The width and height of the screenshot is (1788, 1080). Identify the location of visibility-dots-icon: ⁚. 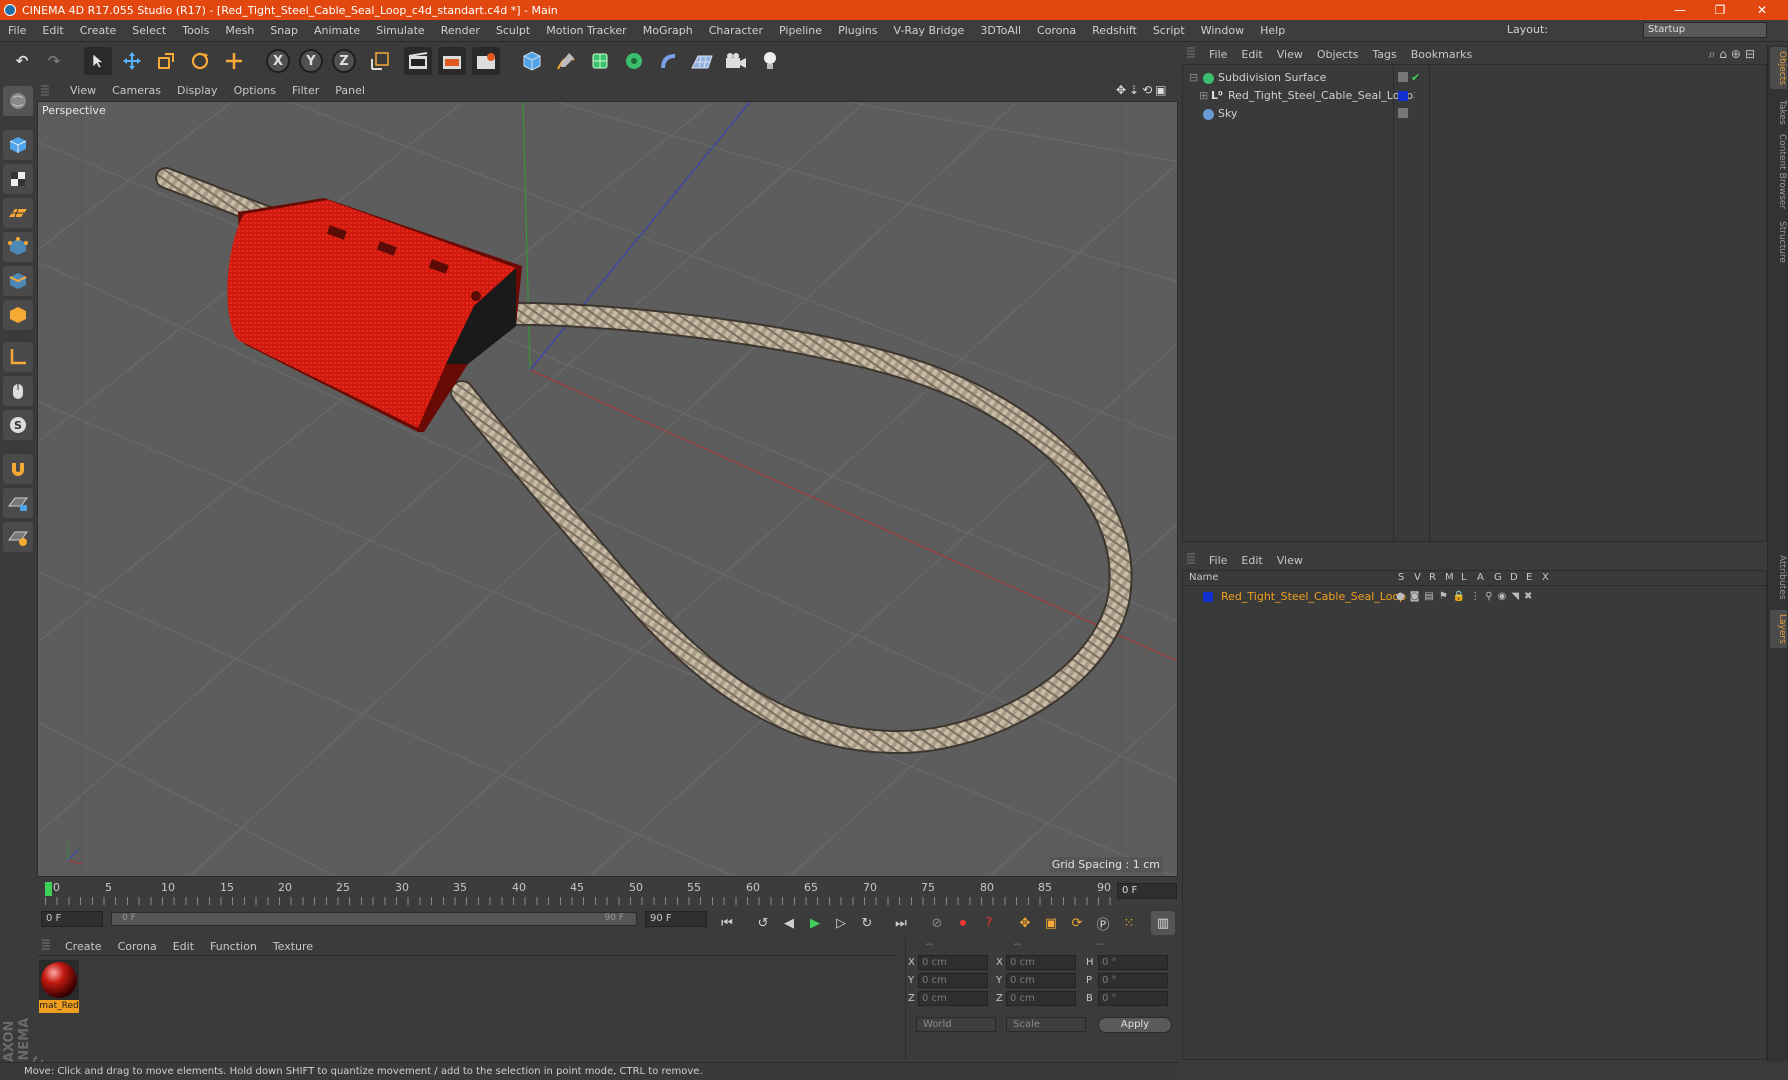
(1414, 114).